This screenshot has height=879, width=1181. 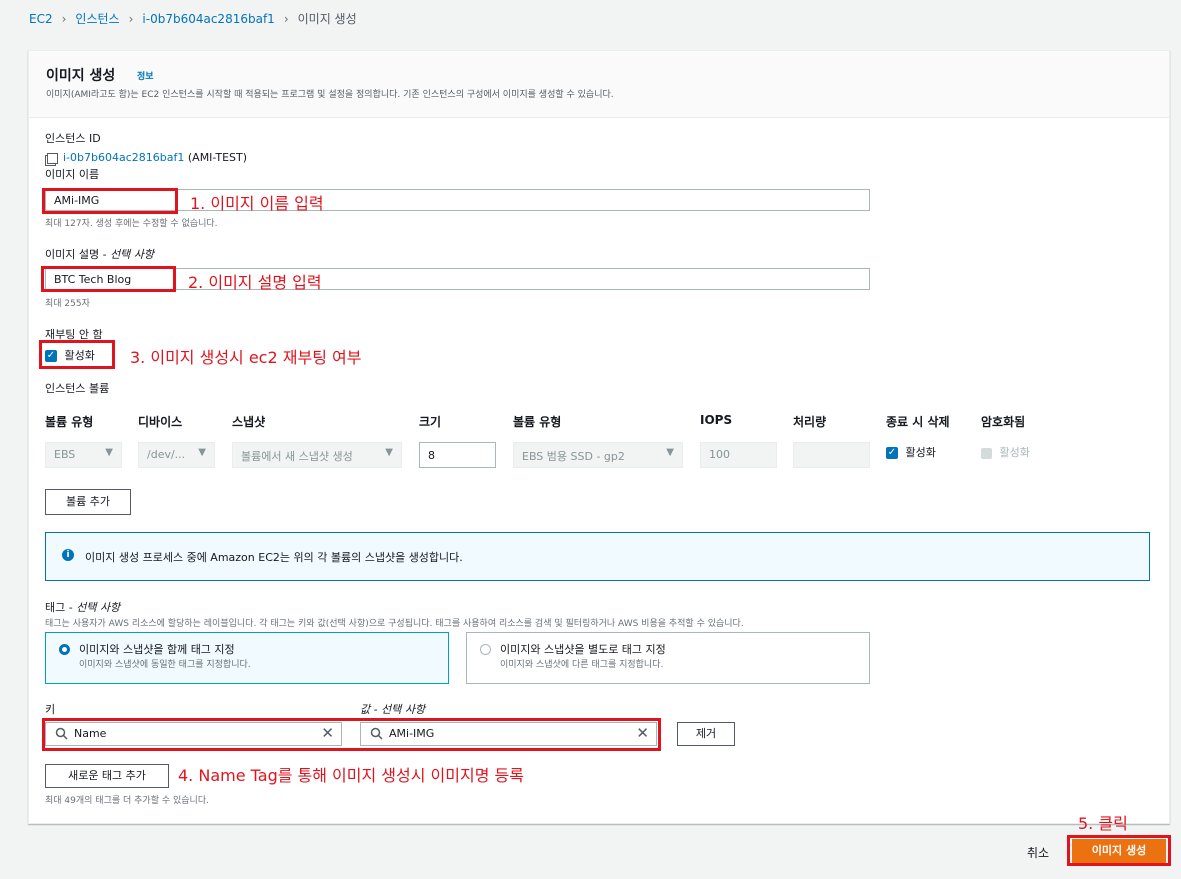 What do you see at coordinates (582, 665) in the screenshot?
I see `tag-option-separate-desc: 이미지와 스냅샷에 다른 태그를 지정합니다.` at bounding box center [582, 665].